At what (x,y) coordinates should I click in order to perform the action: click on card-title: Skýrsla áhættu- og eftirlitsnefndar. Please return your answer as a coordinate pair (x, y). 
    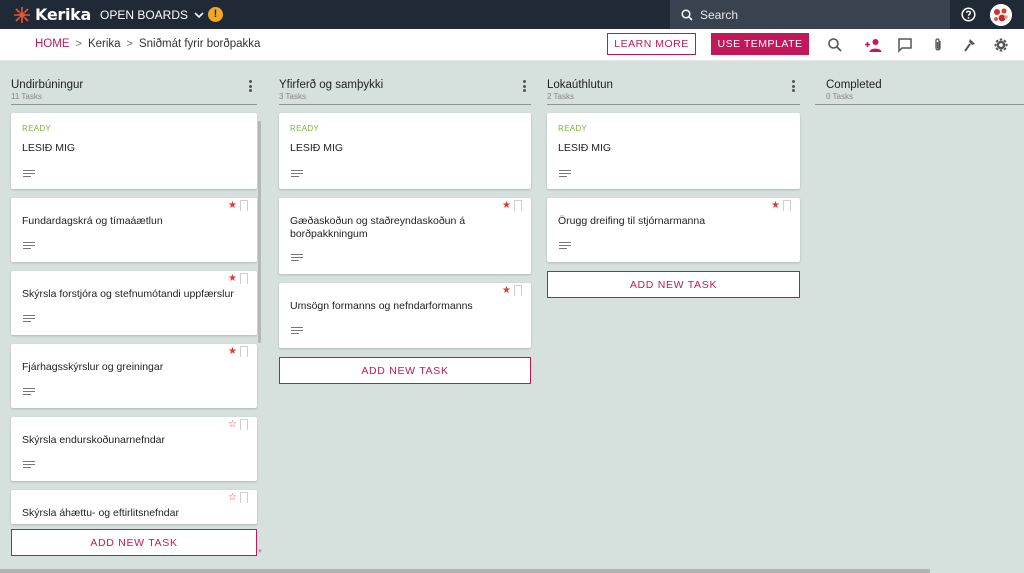
    Looking at the image, I should click on (100, 513).